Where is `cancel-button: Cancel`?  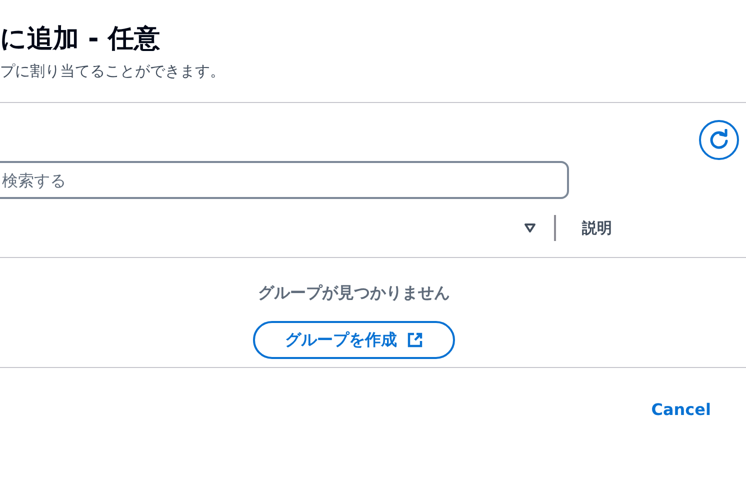 cancel-button: Cancel is located at coordinates (681, 409).